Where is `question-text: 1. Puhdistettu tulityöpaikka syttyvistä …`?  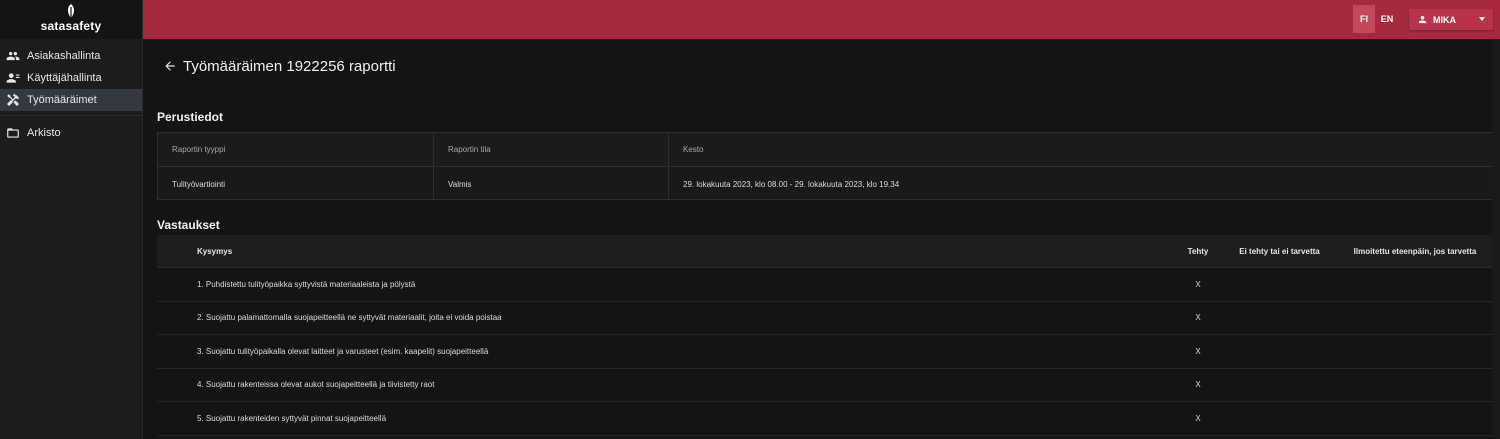
question-text: 1. Puhdistettu tulityöpaikka syttyvistä … is located at coordinates (306, 284).